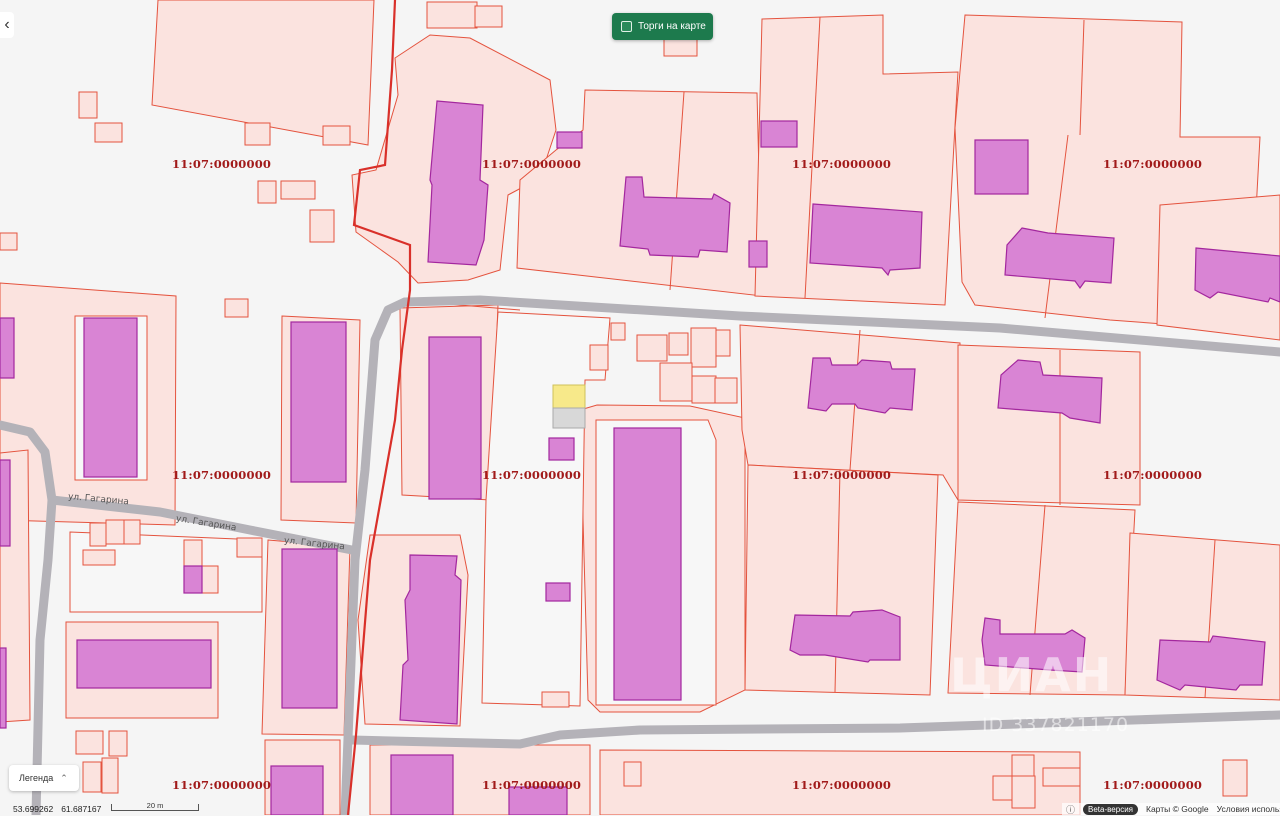 This screenshot has height=816, width=1280. I want to click on chevron-left-icon: ‹, so click(7, 24).